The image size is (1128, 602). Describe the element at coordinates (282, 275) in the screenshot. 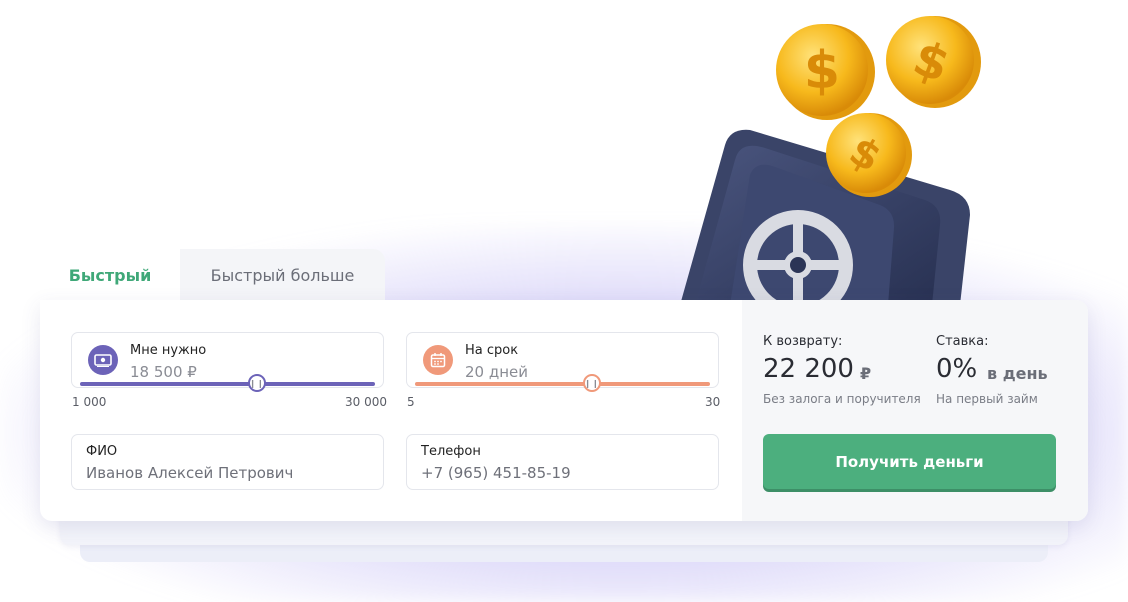

I see `tab-fast-more: Быстрый больше` at that location.